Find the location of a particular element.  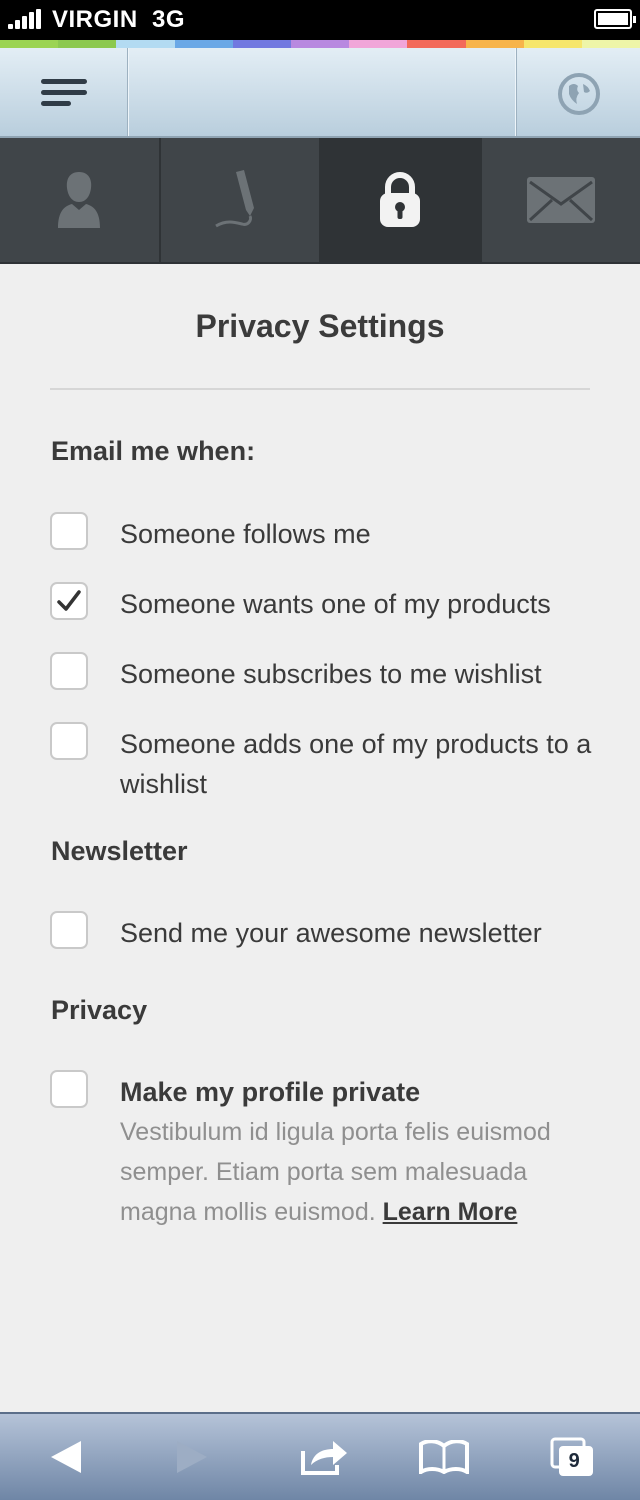

battery-icon is located at coordinates (615, 19).